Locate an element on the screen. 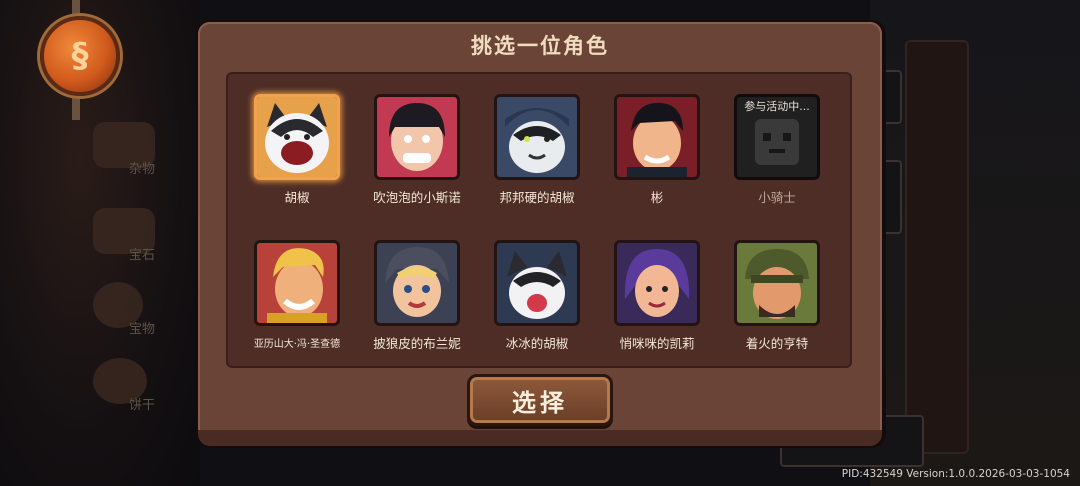 The image size is (1080, 486). side-item-label: 宝物 is located at coordinates (142, 329).